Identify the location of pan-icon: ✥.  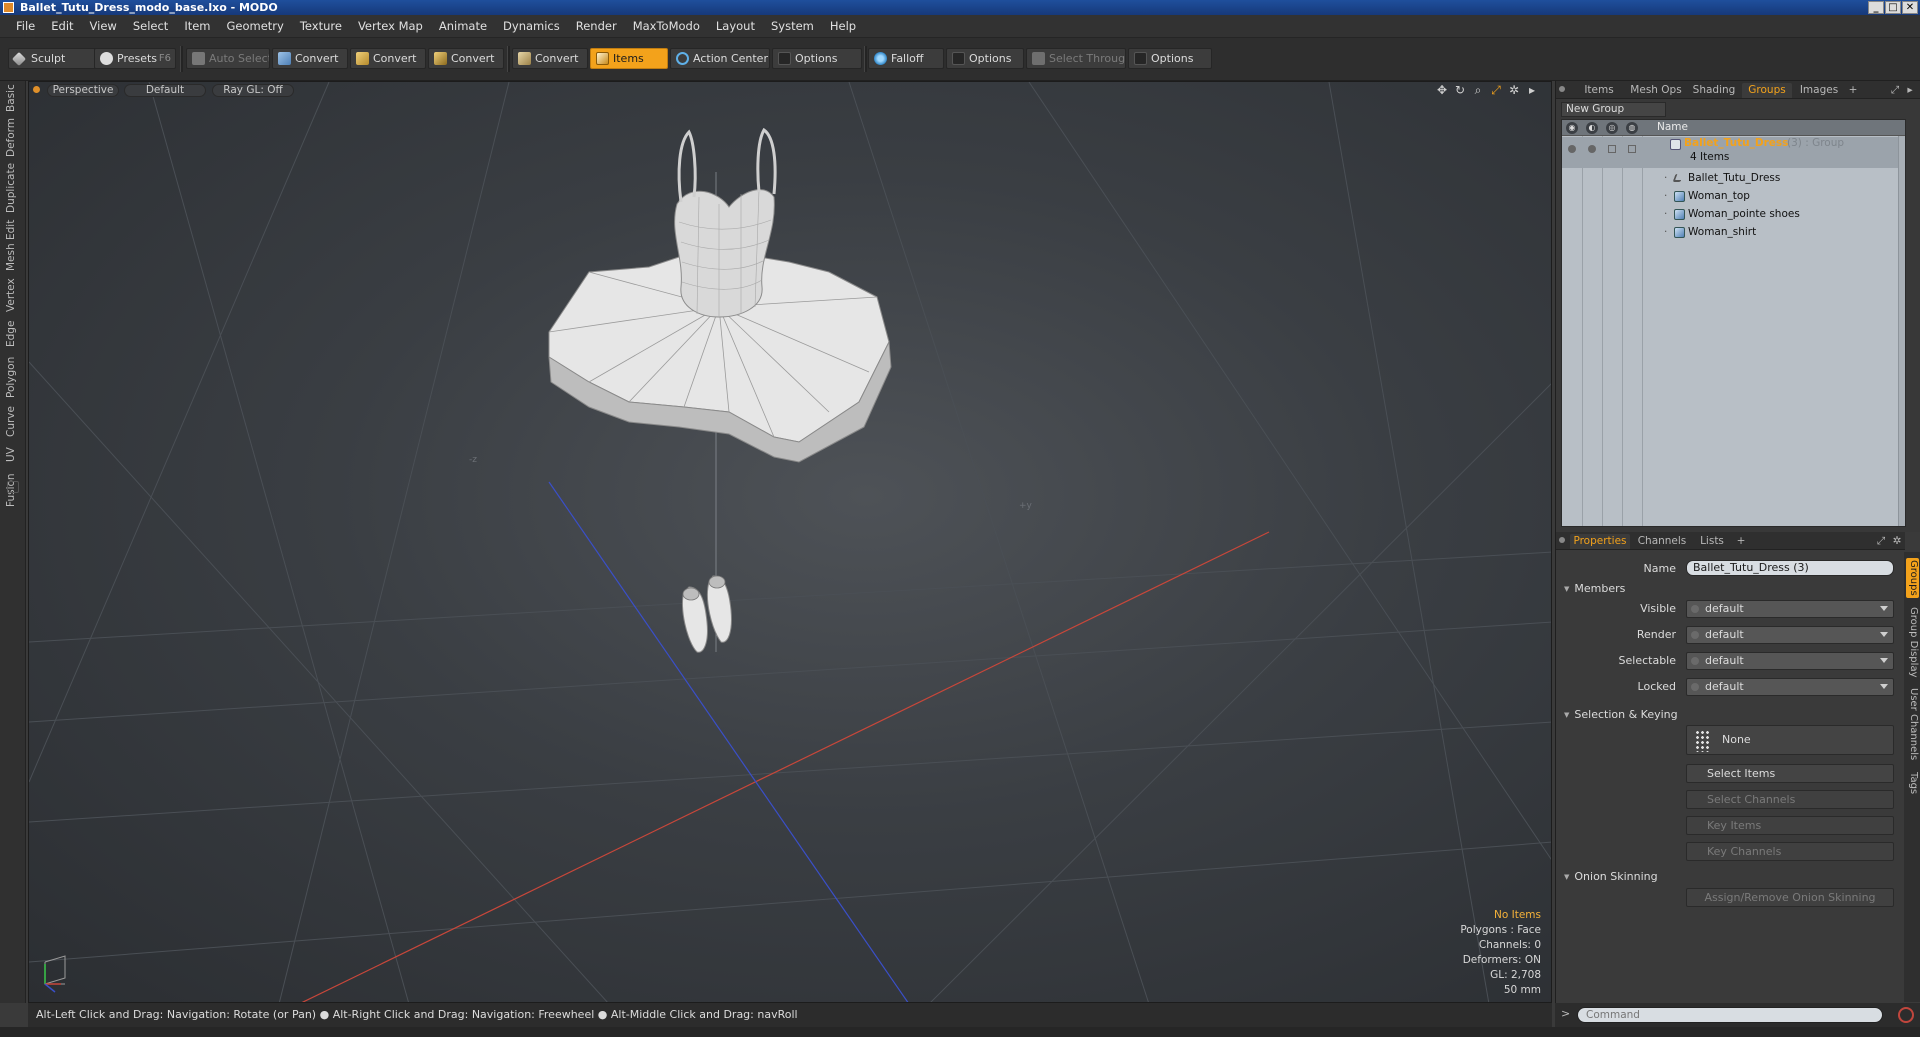
(1442, 90).